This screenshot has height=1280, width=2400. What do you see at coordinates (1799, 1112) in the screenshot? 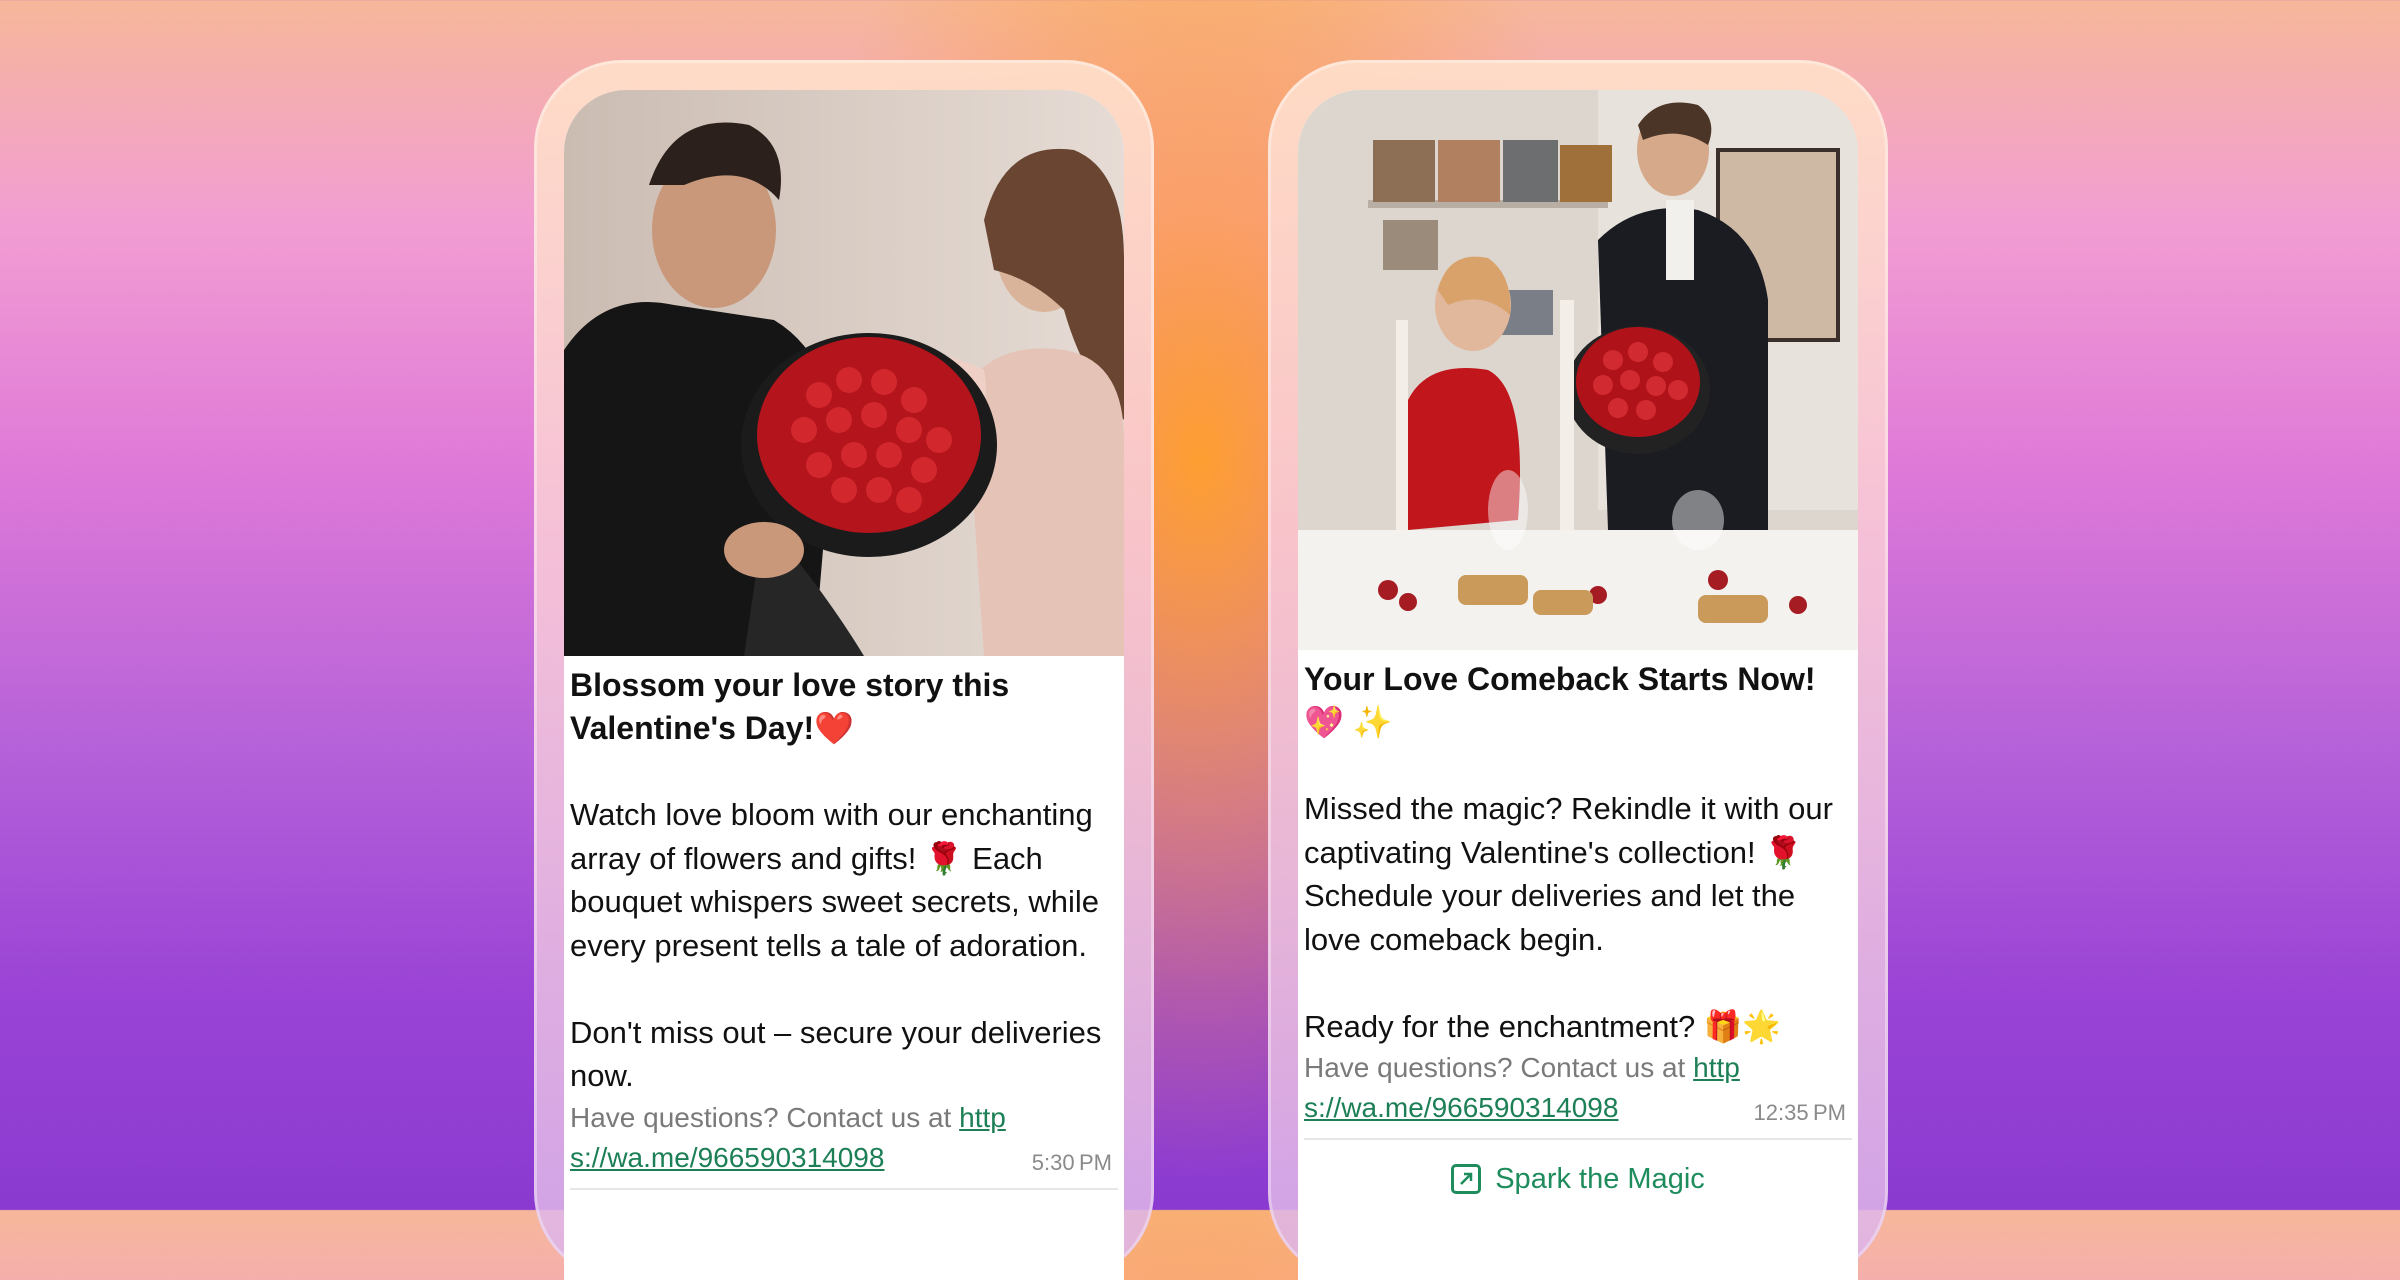
I see `message-timestamp: 12:35 PM` at bounding box center [1799, 1112].